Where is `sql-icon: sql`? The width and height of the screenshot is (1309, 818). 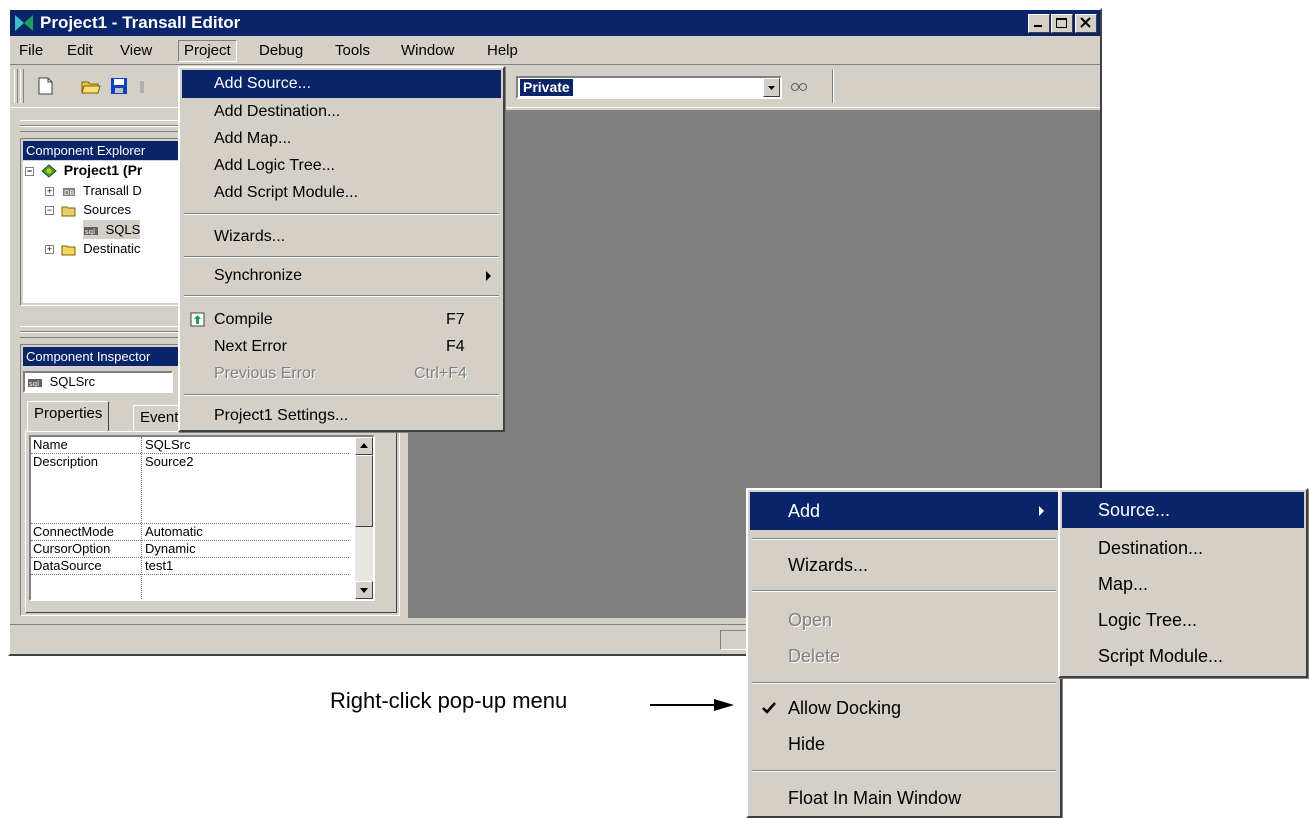
sql-icon: sql is located at coordinates (91, 231).